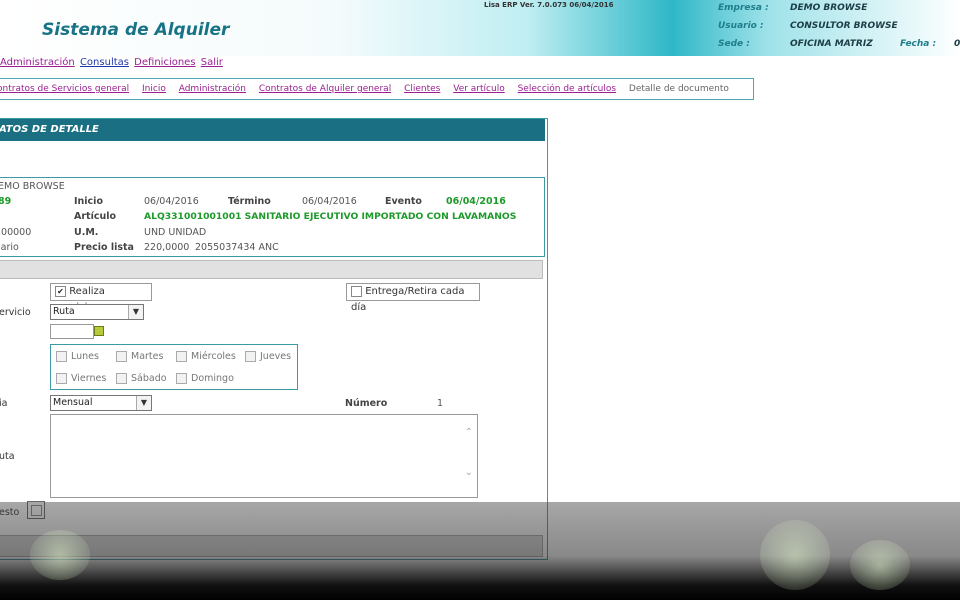 This screenshot has width=960, height=600. I want to click on breadcrumb-contratos-servicios: ontratos de Servicios general, so click(64, 89).